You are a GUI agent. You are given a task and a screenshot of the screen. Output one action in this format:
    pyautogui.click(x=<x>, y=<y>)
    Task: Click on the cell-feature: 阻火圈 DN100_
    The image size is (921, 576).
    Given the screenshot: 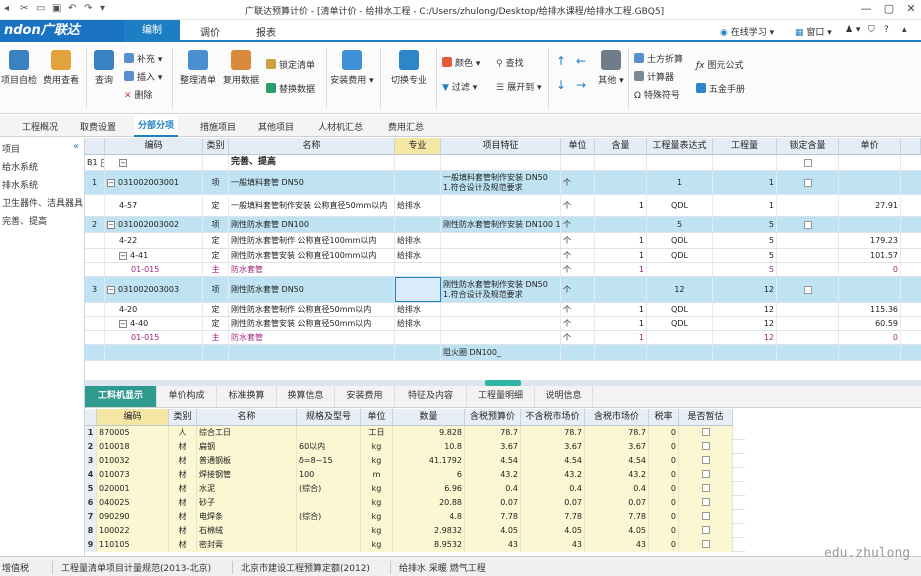 What is the action you would take?
    pyautogui.click(x=501, y=352)
    